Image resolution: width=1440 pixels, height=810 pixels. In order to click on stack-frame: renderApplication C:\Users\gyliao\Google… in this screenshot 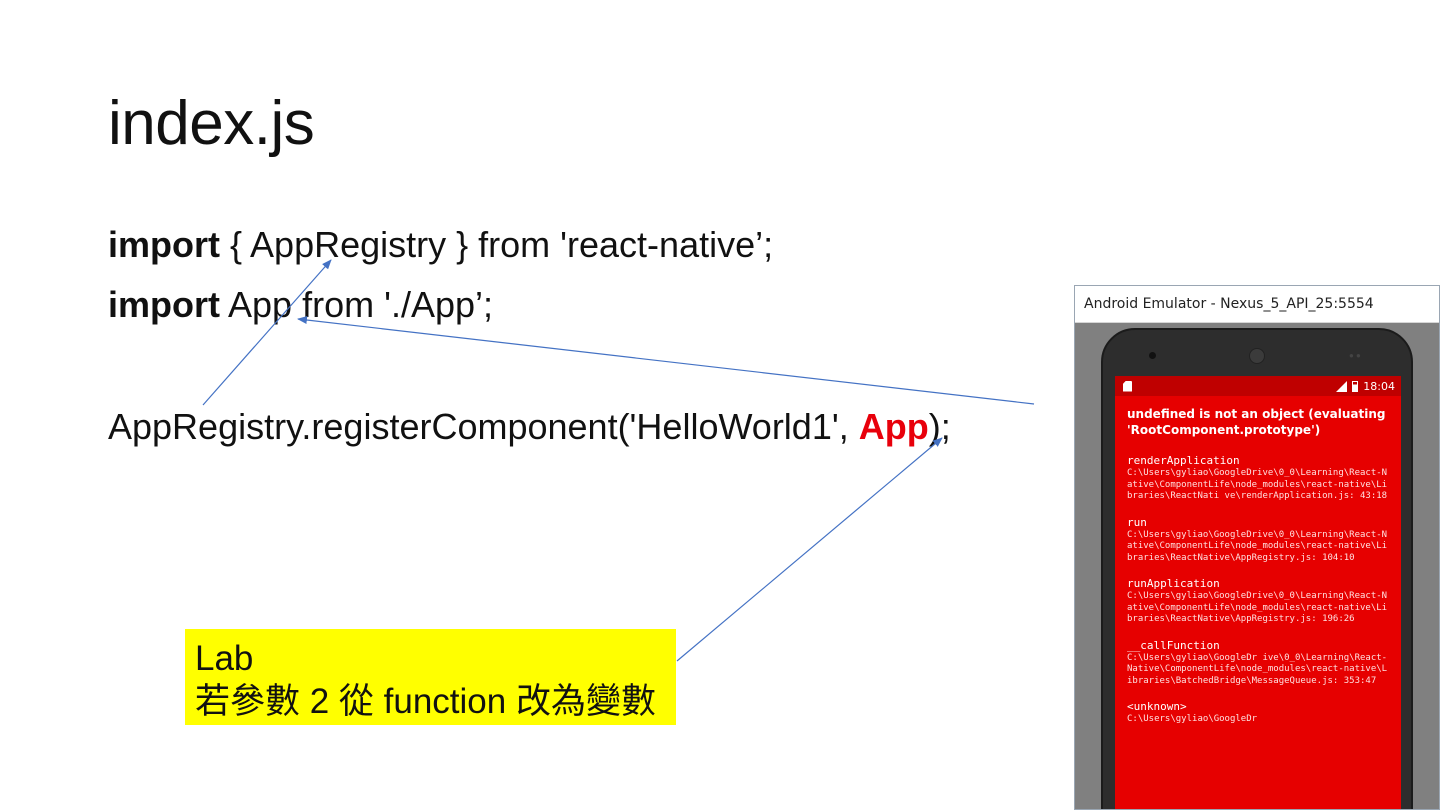, I will do `click(1259, 478)`.